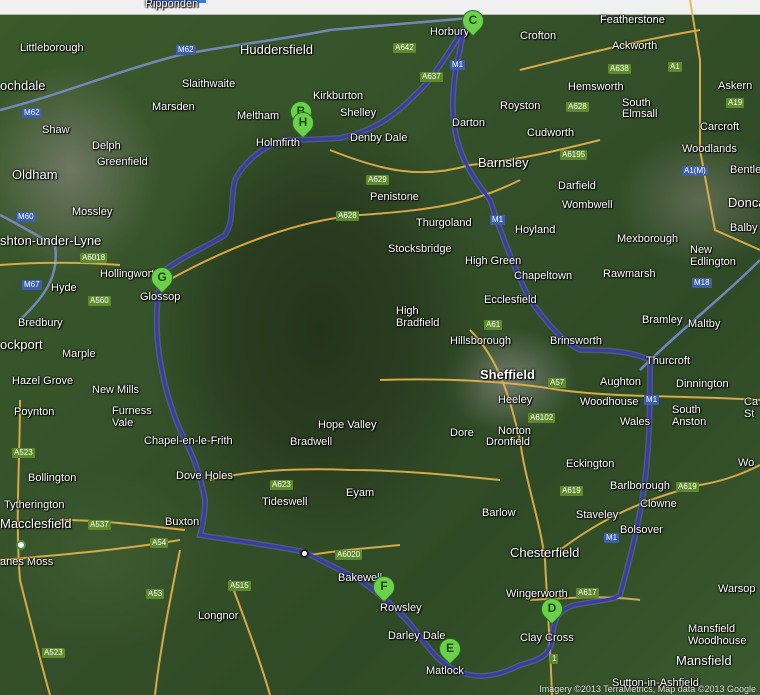  Describe the element at coordinates (640, 108) in the screenshot. I see `town-label: South Elmsall` at that location.